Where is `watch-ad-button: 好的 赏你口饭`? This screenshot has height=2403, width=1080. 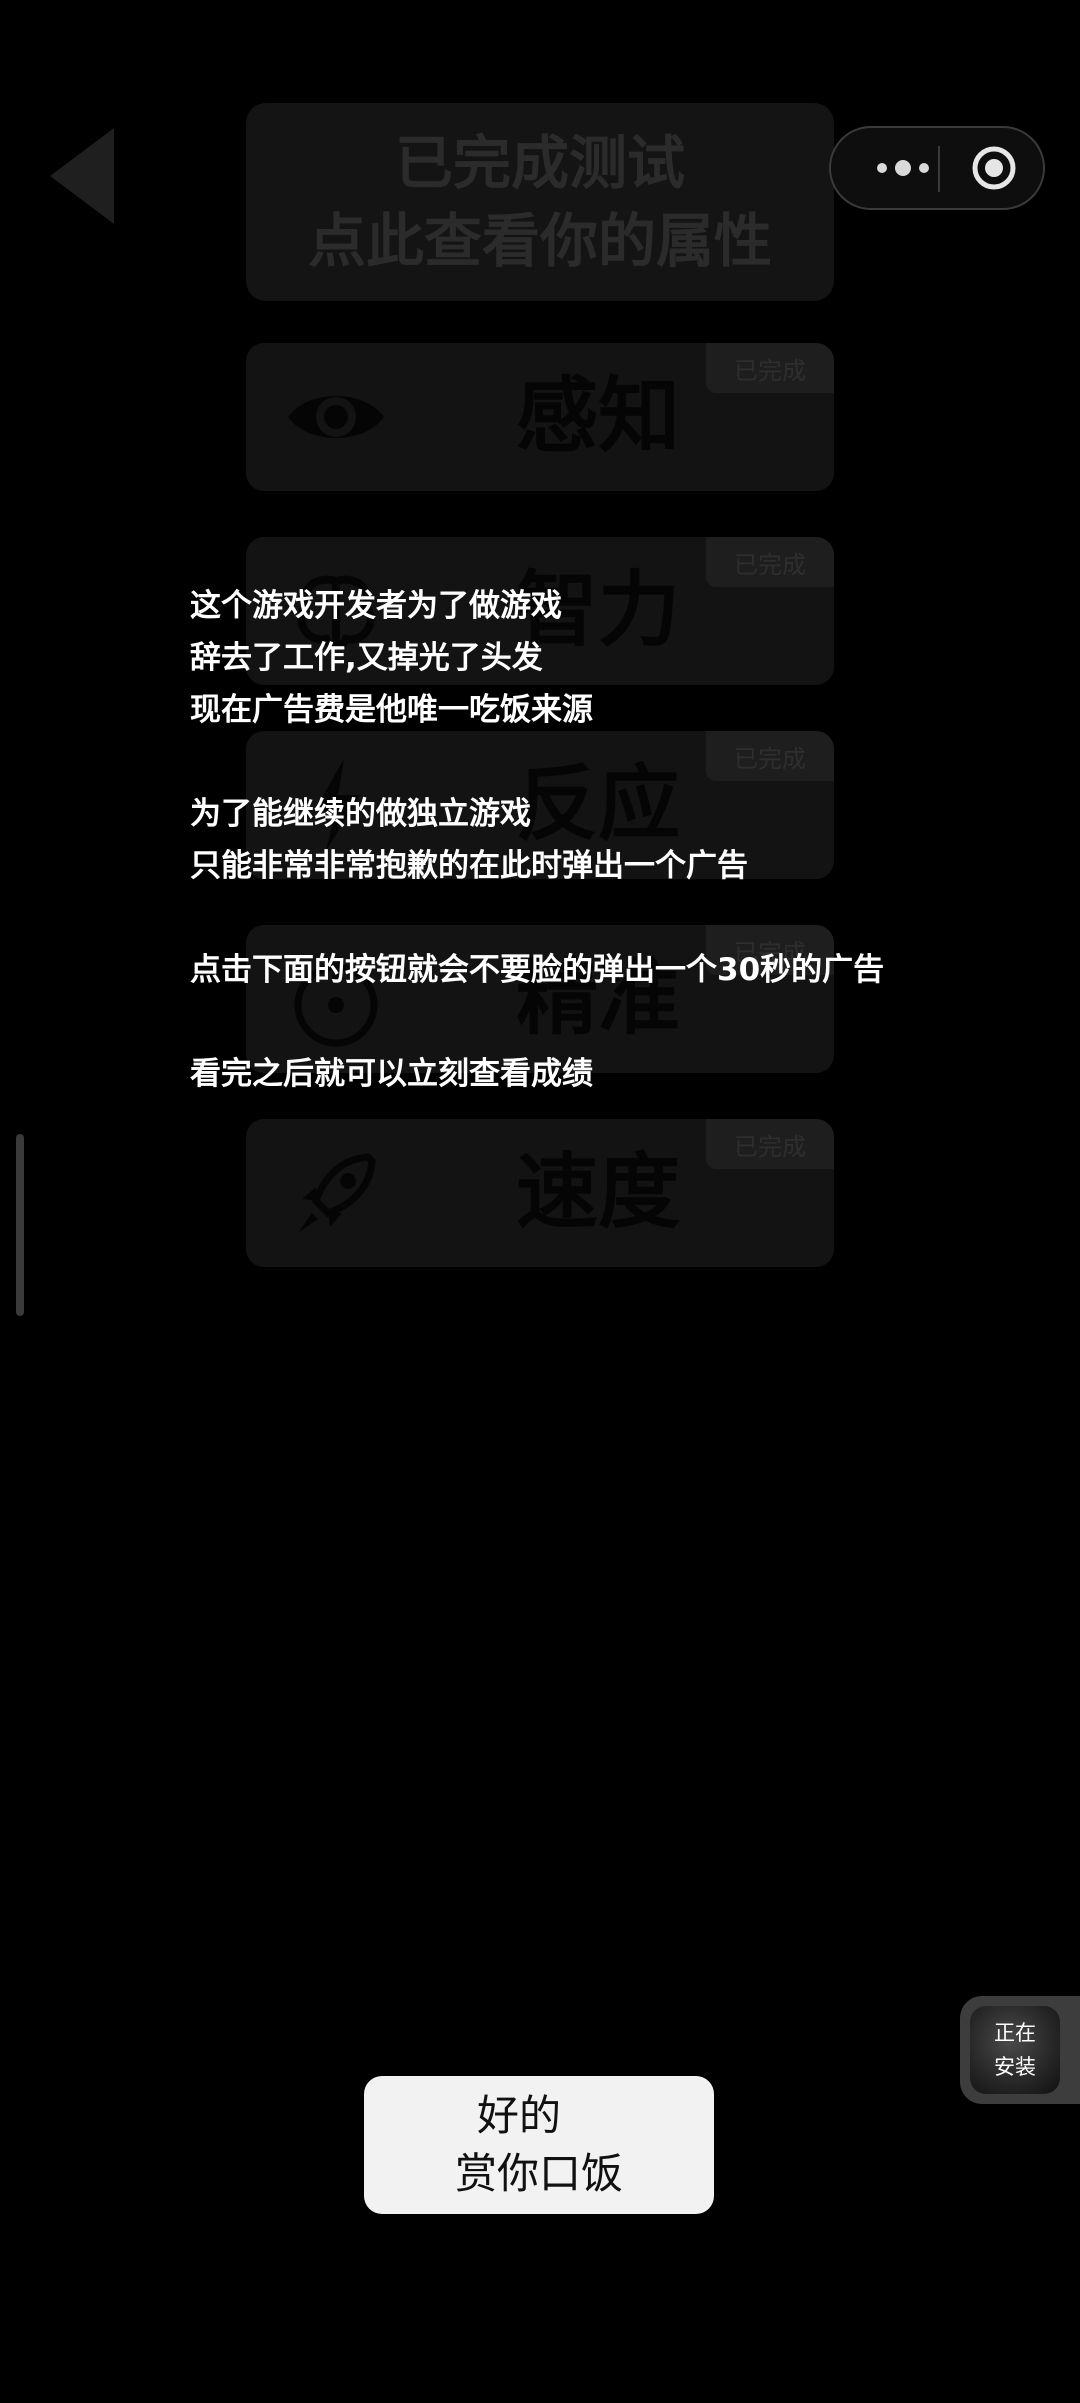
watch-ad-button: 好的 赏你口饭 is located at coordinates (539, 2145).